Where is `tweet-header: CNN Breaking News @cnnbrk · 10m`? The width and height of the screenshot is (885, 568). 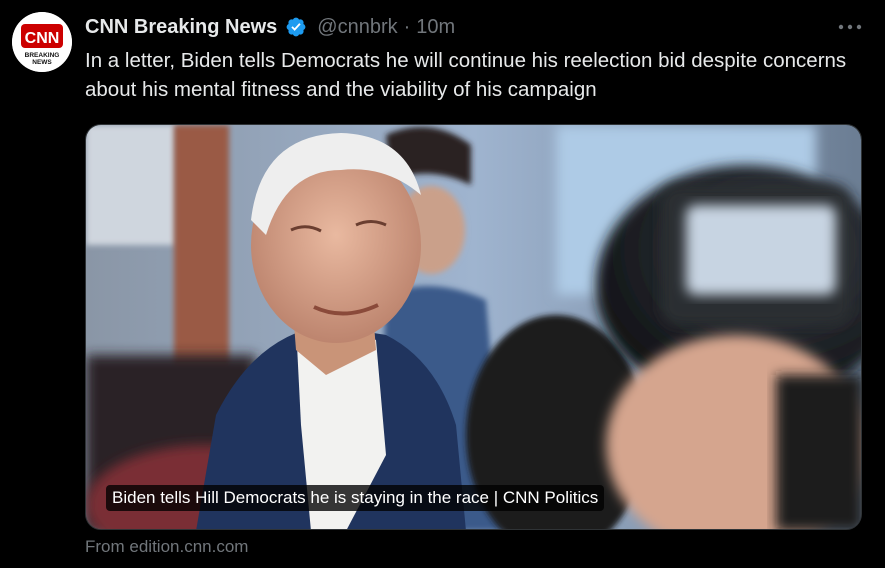
tweet-header: CNN Breaking News @cnnbrk · 10m is located at coordinates (270, 27).